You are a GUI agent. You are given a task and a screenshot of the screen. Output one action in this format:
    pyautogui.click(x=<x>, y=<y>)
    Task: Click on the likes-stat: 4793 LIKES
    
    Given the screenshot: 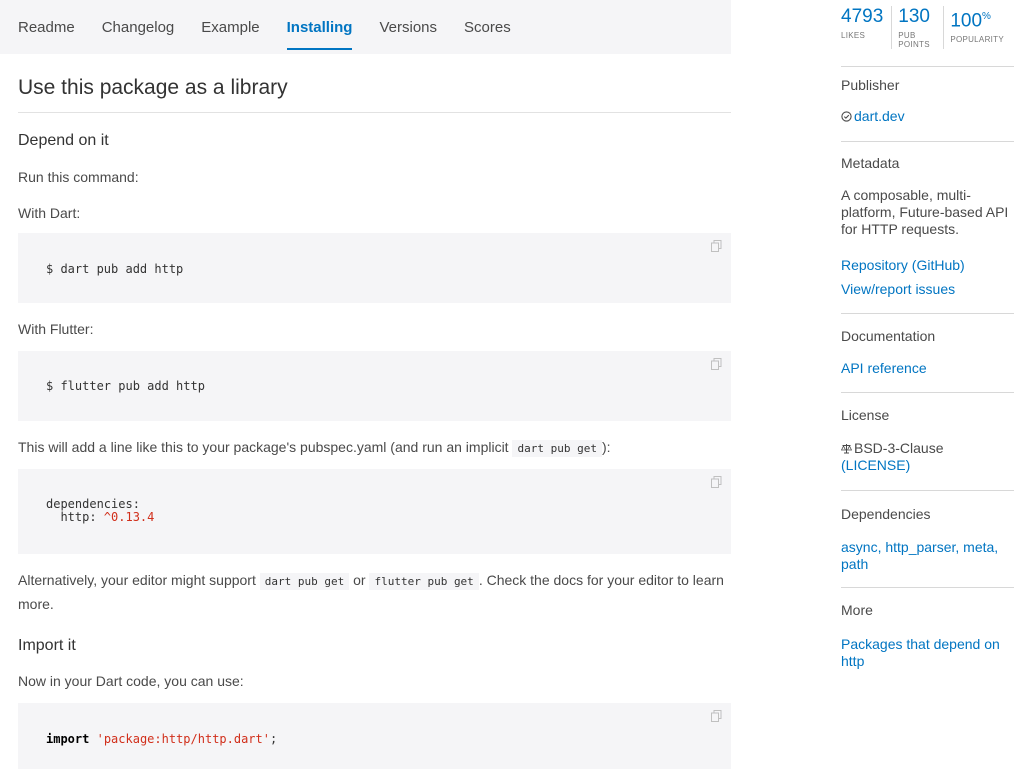 What is the action you would take?
    pyautogui.click(x=867, y=27)
    